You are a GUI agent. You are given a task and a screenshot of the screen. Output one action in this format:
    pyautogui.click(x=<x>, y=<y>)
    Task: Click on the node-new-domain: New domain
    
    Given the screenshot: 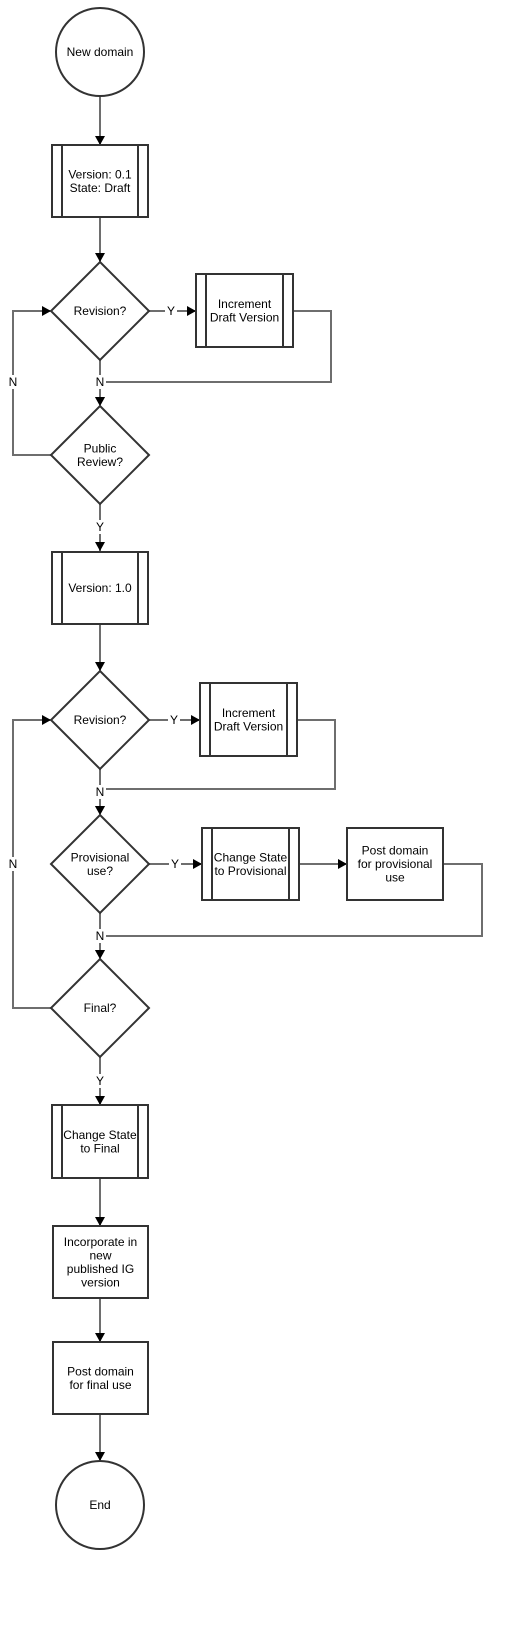 What is the action you would take?
    pyautogui.click(x=100, y=52)
    